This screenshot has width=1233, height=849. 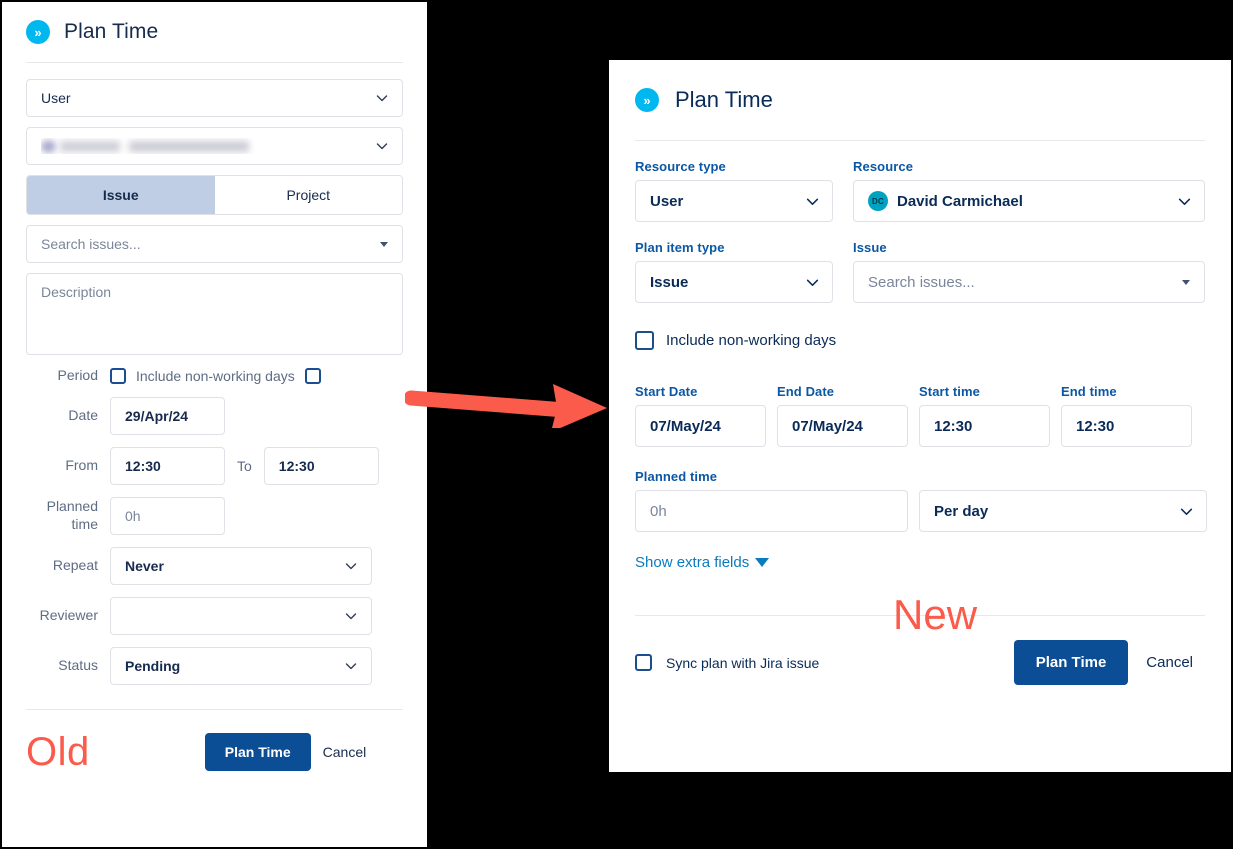 I want to click on old-planned-time-label: Planned time, so click(x=72, y=515).